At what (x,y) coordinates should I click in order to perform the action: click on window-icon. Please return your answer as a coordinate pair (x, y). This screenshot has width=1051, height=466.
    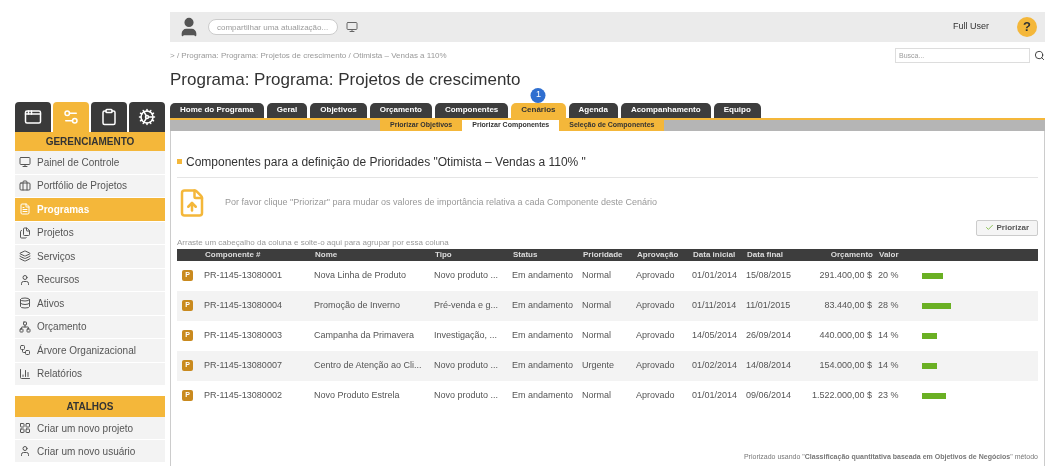
    Looking at the image, I should click on (33, 117).